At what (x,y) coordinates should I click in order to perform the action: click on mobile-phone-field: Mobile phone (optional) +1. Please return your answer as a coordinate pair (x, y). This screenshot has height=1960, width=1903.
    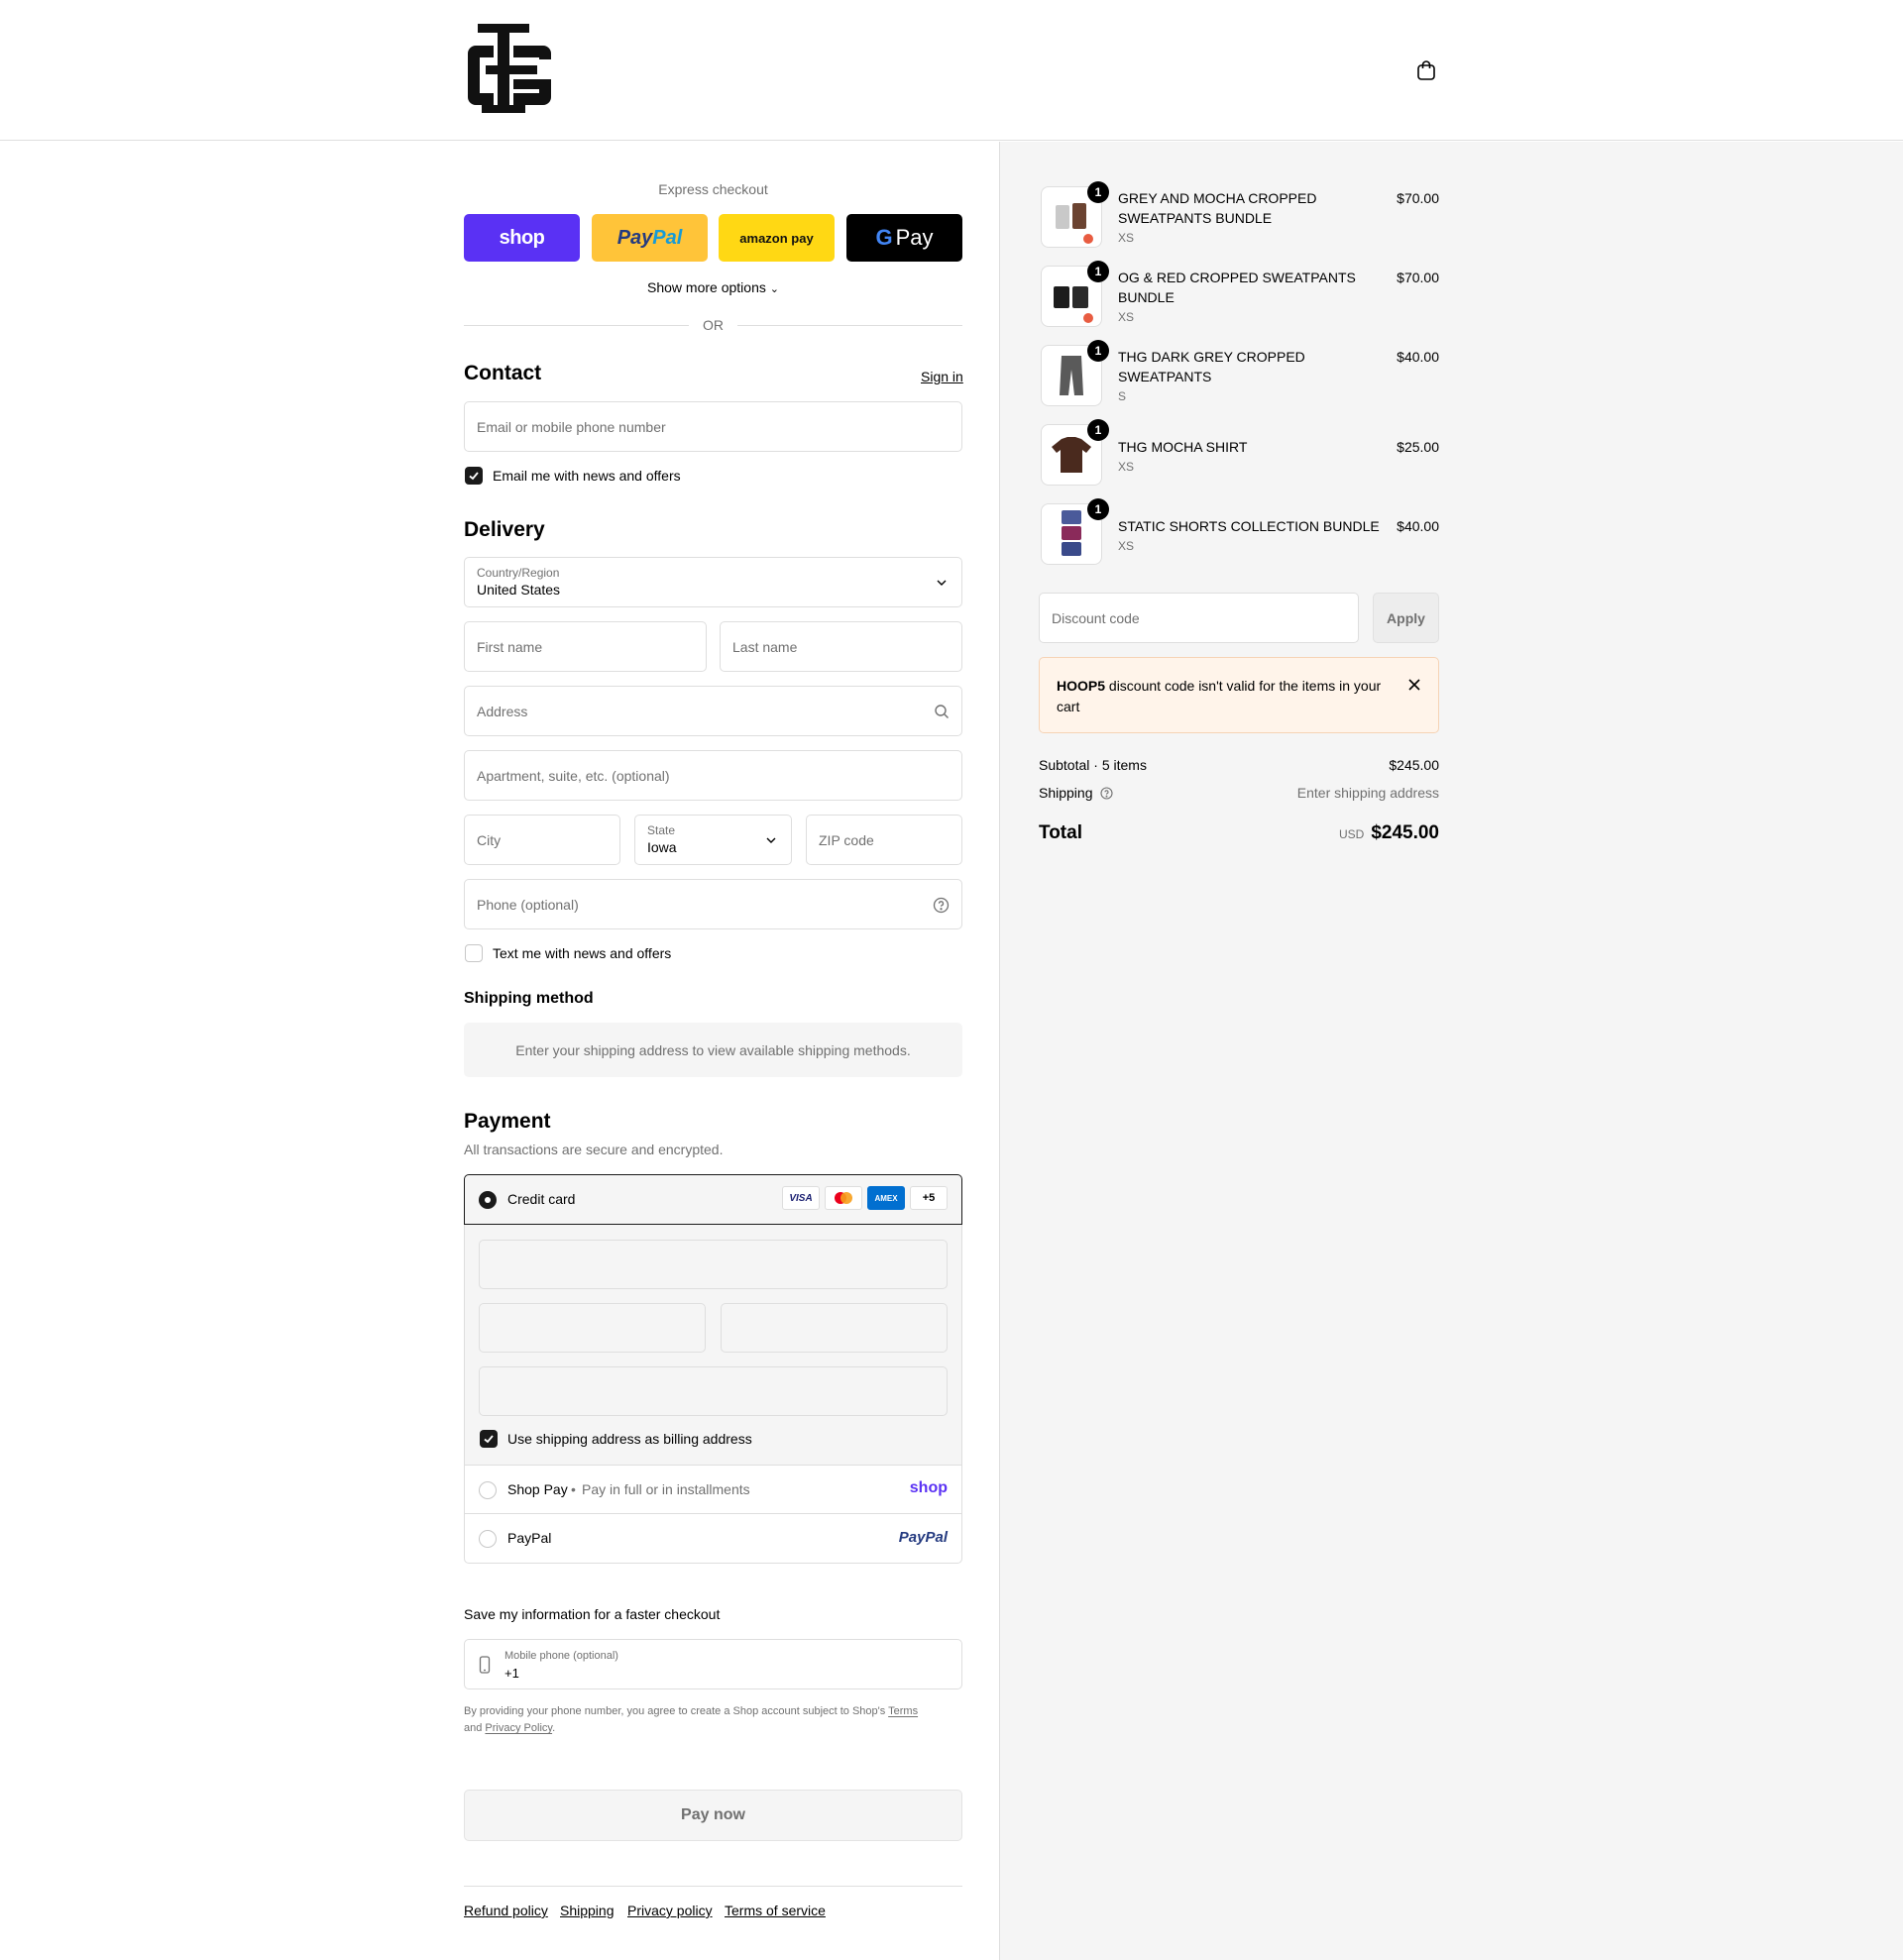
    Looking at the image, I should click on (713, 1664).